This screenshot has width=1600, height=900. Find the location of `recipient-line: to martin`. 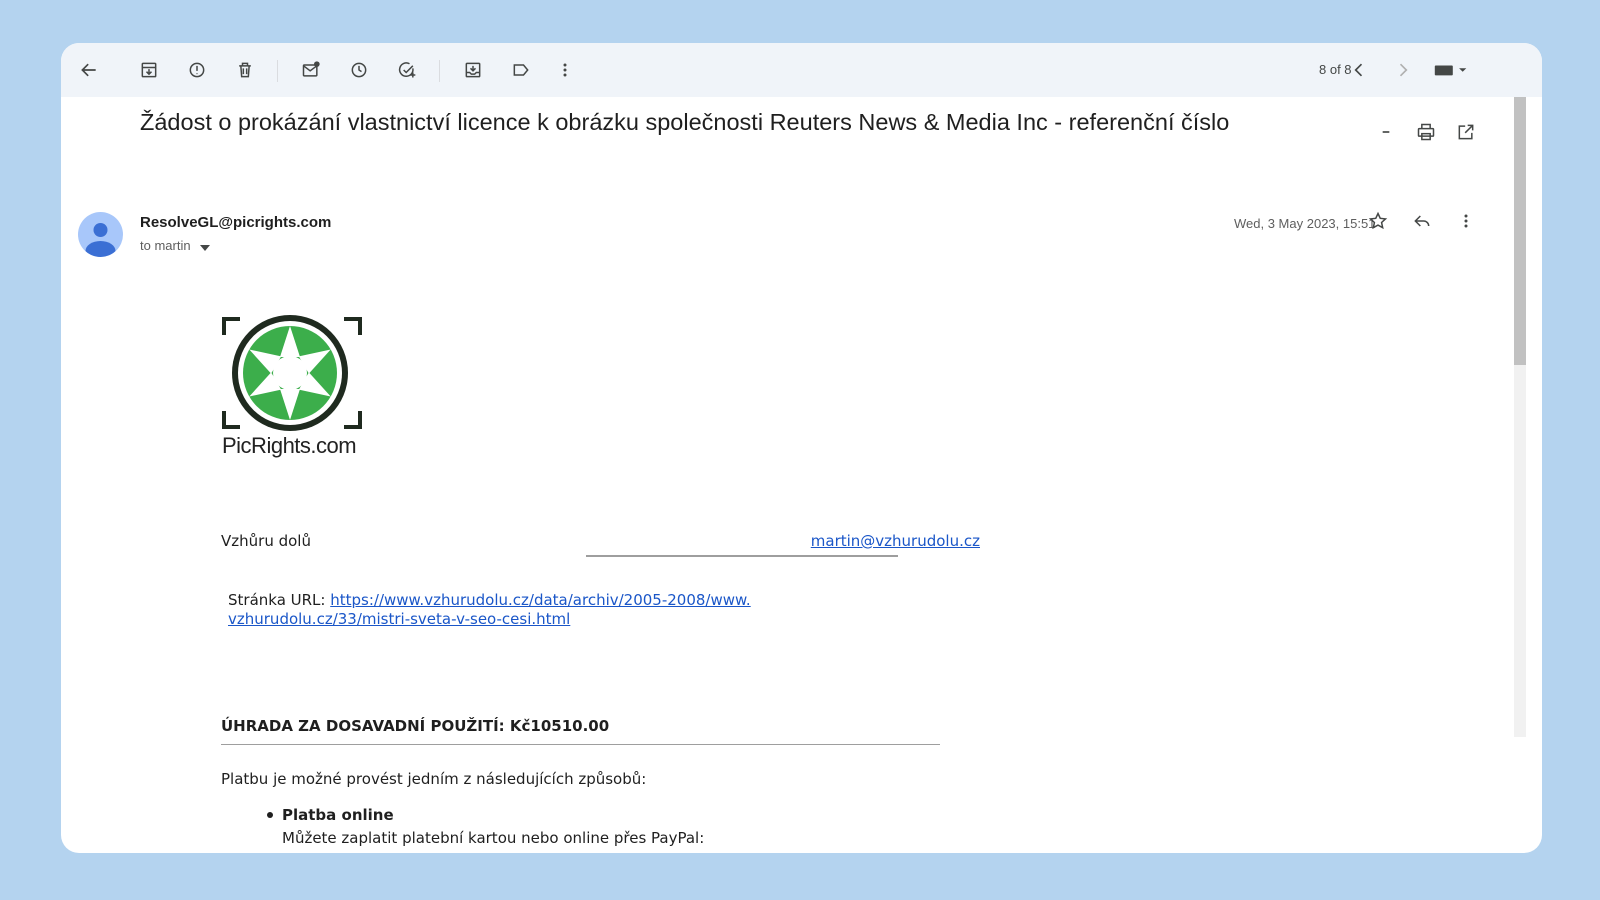

recipient-line: to martin is located at coordinates (175, 246).